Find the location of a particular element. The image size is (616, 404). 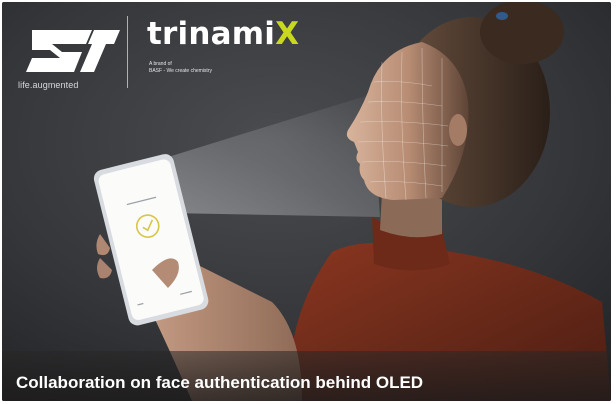

st-tagline: life.augmented is located at coordinates (48, 85).